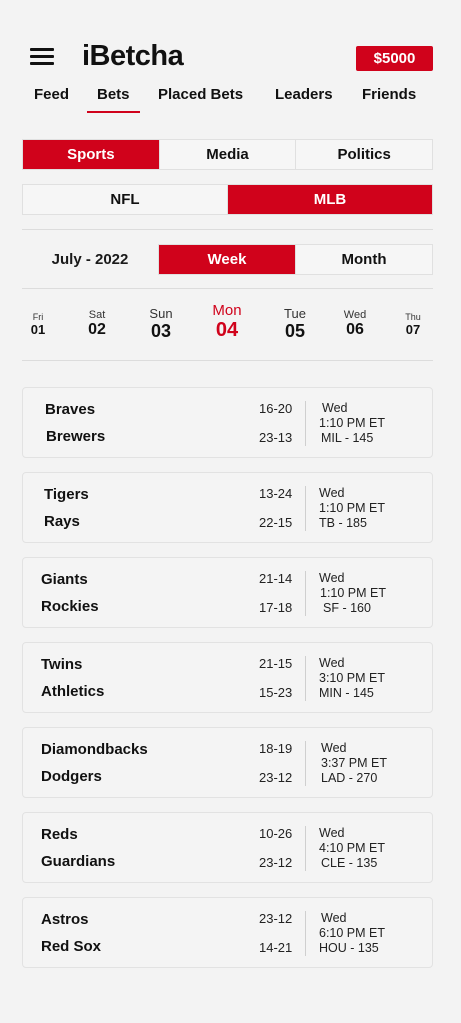 The width and height of the screenshot is (461, 1023). I want to click on day-name: Wed, so click(355, 315).